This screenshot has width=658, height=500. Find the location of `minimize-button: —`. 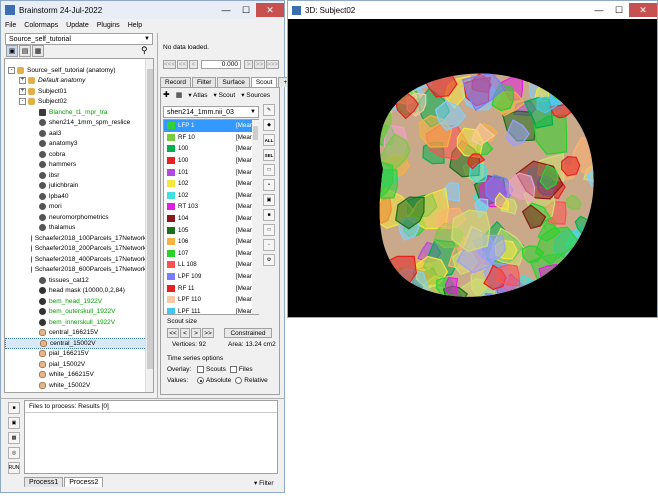

minimize-button: — is located at coordinates (226, 10).